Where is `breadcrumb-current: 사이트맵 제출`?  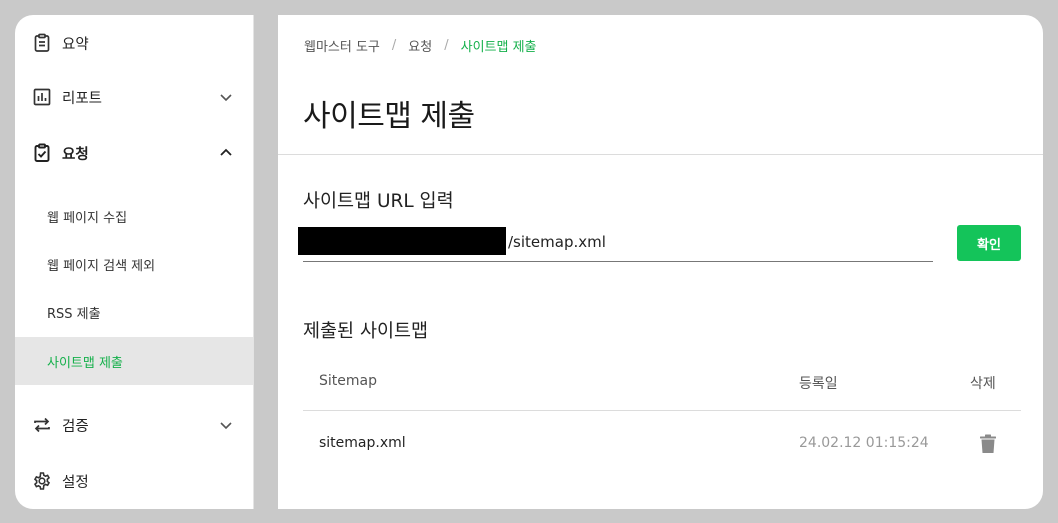 breadcrumb-current: 사이트맵 제출 is located at coordinates (498, 47).